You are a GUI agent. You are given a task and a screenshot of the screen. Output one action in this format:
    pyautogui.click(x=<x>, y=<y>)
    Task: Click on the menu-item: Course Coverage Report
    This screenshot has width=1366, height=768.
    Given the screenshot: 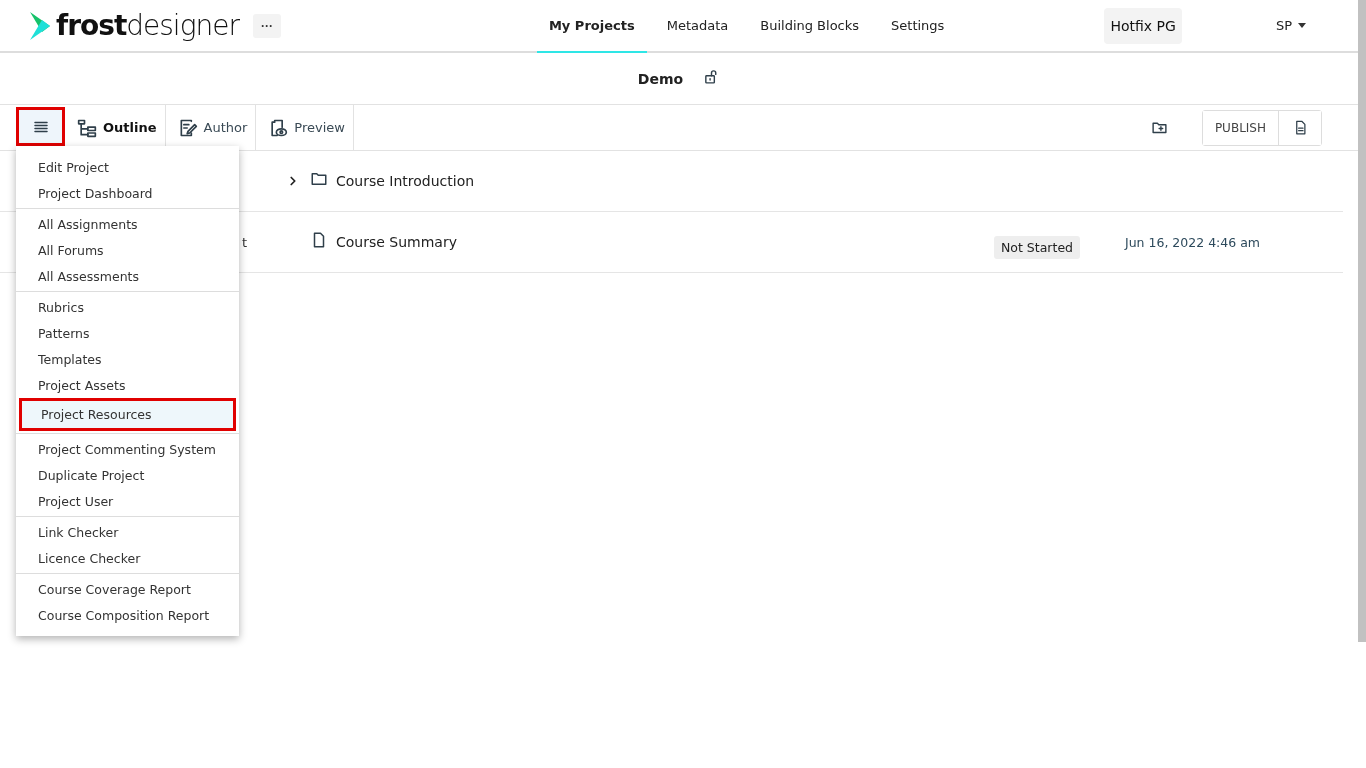 What is the action you would take?
    pyautogui.click(x=127, y=589)
    